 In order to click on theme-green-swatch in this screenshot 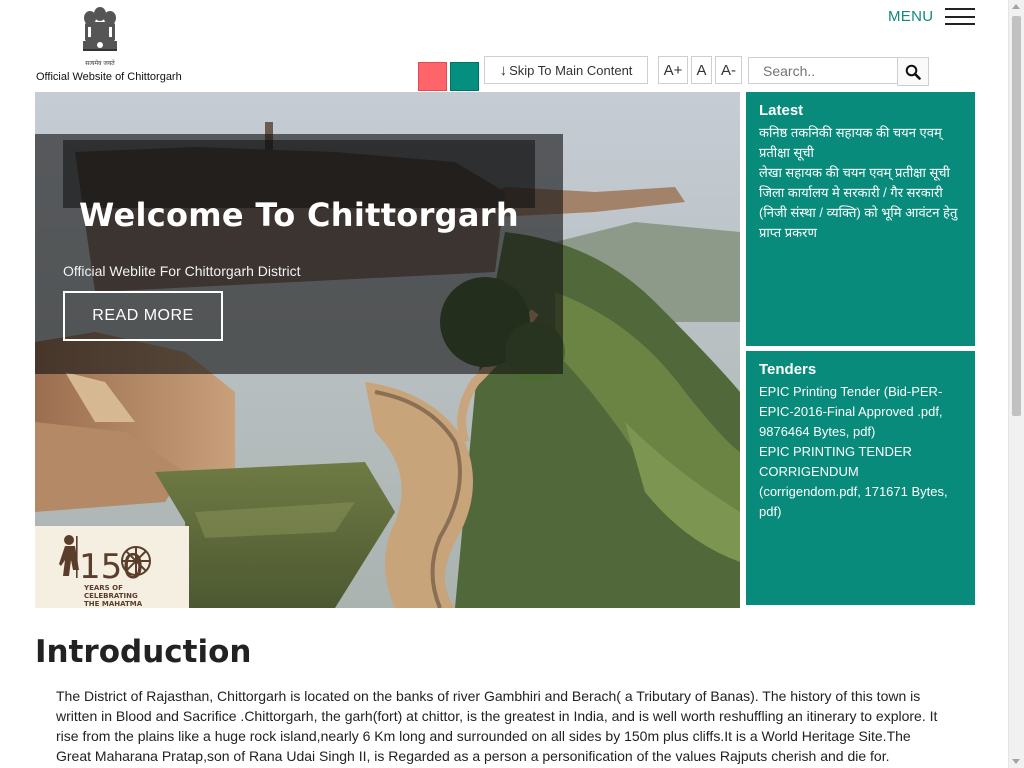, I will do `click(464, 76)`.